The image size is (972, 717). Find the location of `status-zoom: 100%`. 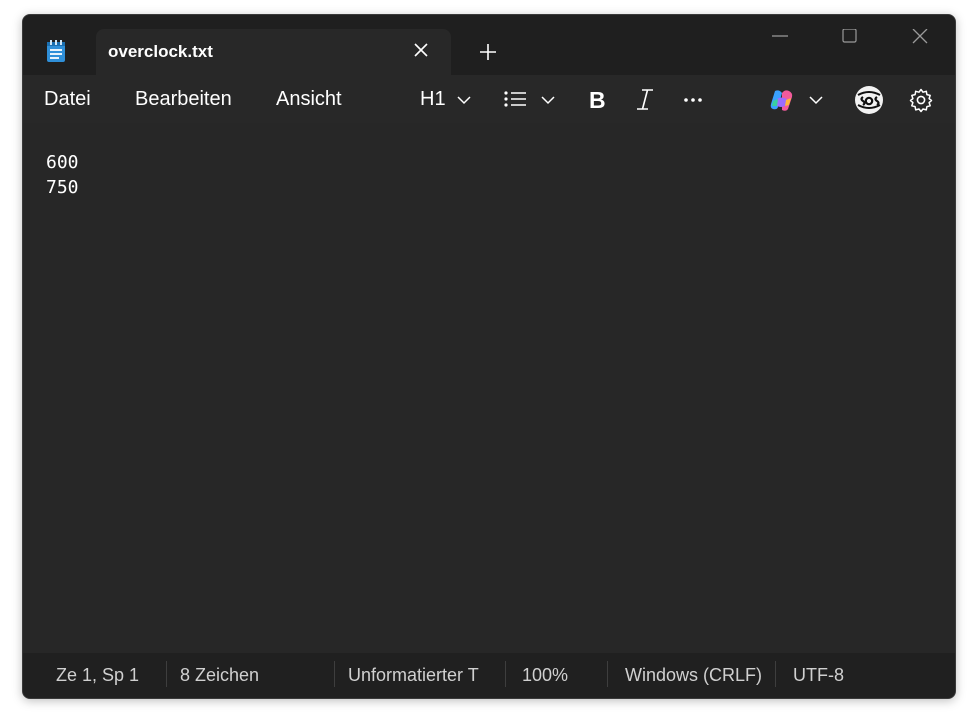

status-zoom: 100% is located at coordinates (545, 675).